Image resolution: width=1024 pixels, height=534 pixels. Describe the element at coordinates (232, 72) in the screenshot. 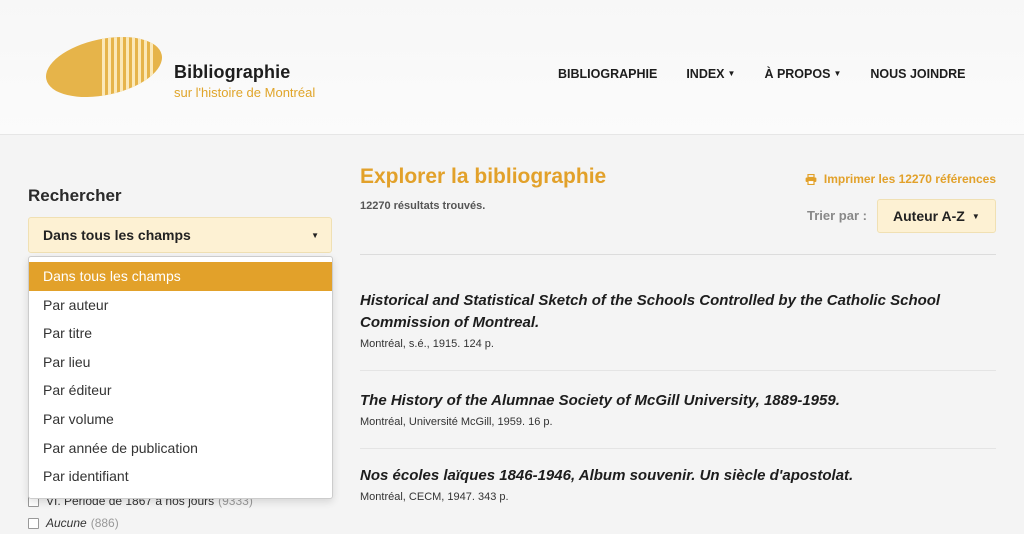

I see `brand-title: Bibliographie` at that location.